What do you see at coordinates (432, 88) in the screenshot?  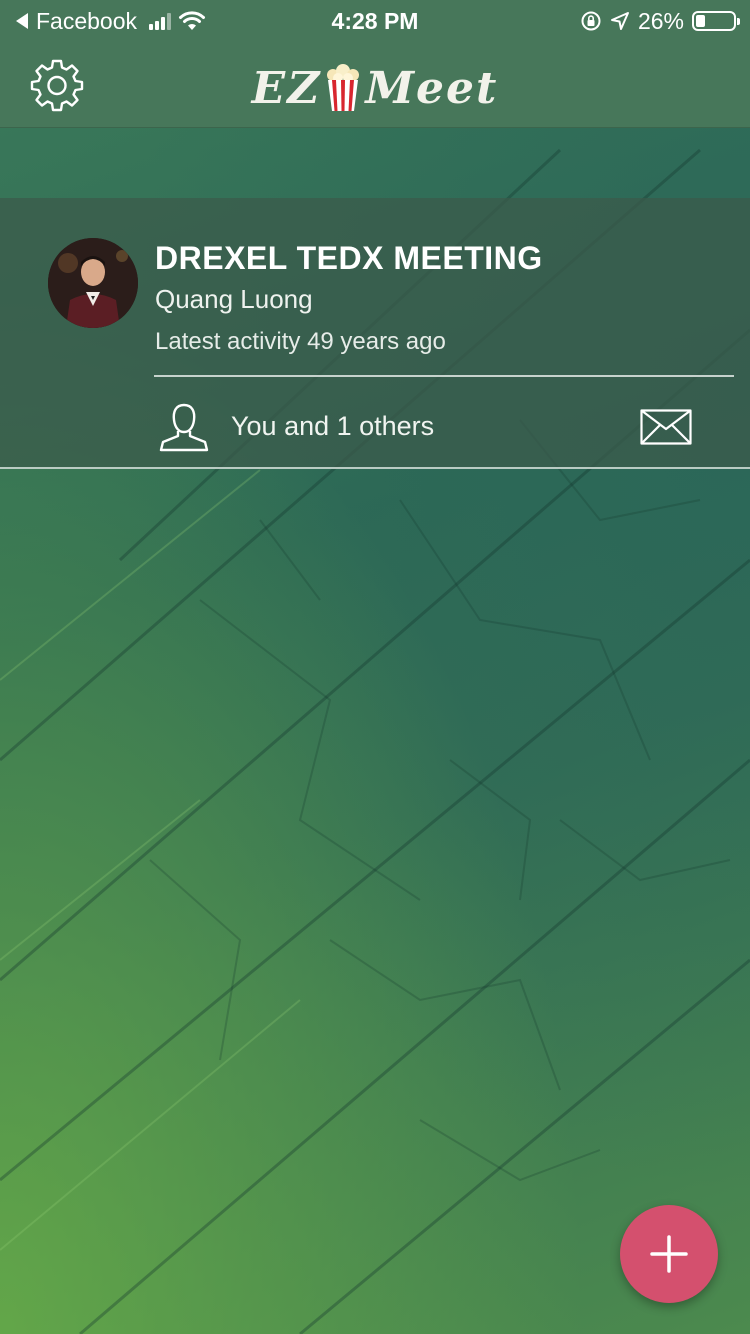 I see `logo-text-right: Meet` at bounding box center [432, 88].